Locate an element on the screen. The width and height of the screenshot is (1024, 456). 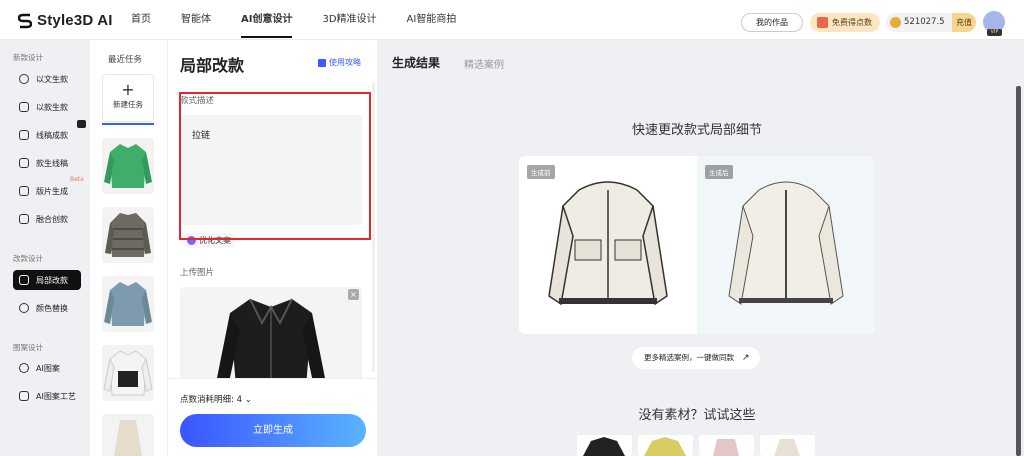
jacket-before-image is located at coordinates (608, 243).